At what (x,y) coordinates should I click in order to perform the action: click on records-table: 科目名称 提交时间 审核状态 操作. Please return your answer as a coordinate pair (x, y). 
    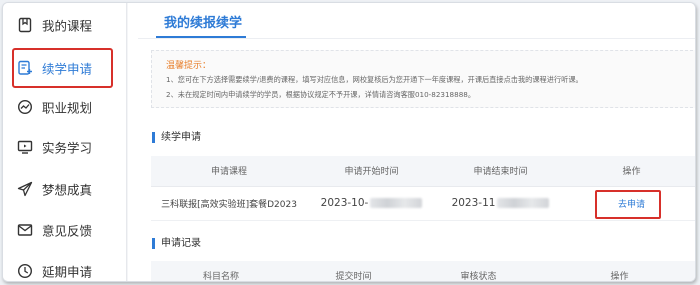
    Looking at the image, I should click on (423, 271).